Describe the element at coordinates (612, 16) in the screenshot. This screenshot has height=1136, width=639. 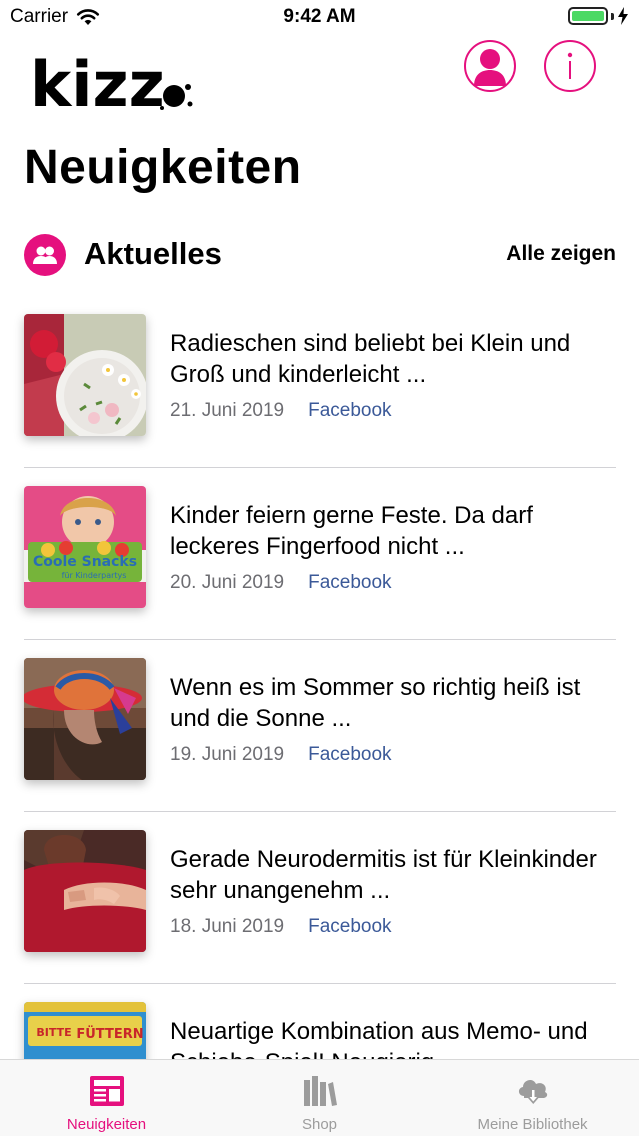
I see `battery-cap` at that location.